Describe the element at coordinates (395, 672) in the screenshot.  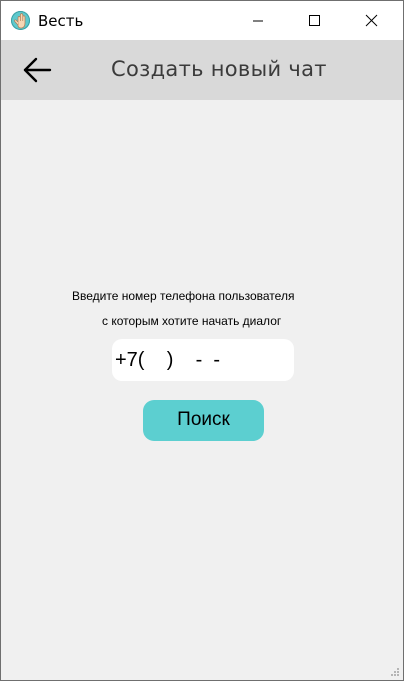
I see `resize-grip-icon` at that location.